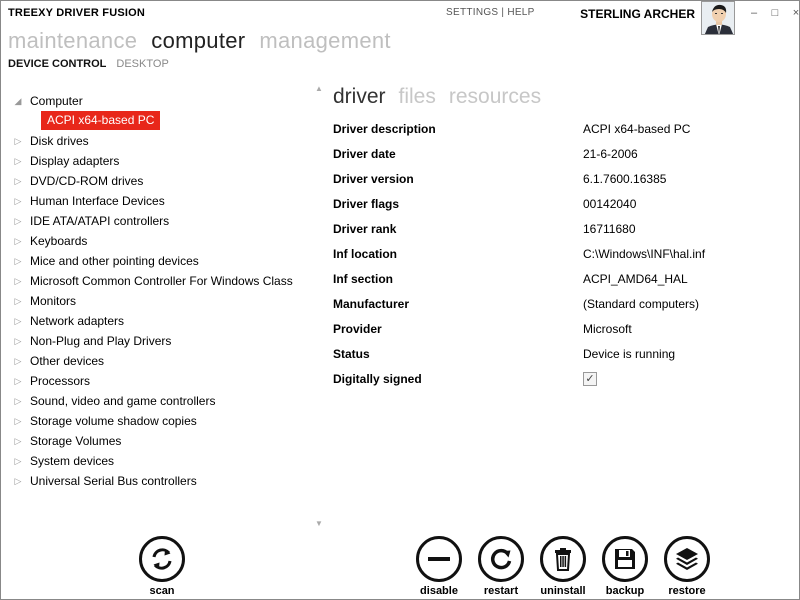  I want to click on tree-item-label: IDE ATA/ATAPI controllers, so click(100, 221).